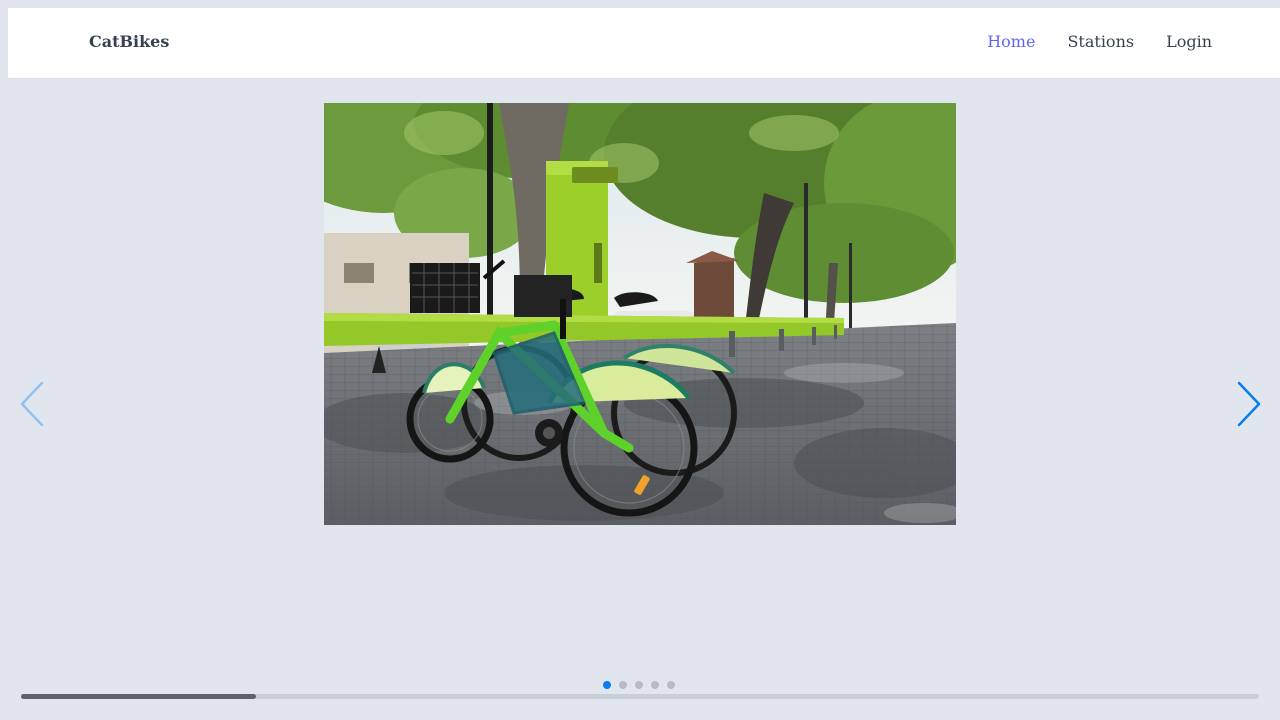 The height and width of the screenshot is (720, 1280). Describe the element at coordinates (129, 41) in the screenshot. I see `brand-logo: CatBikes` at that location.